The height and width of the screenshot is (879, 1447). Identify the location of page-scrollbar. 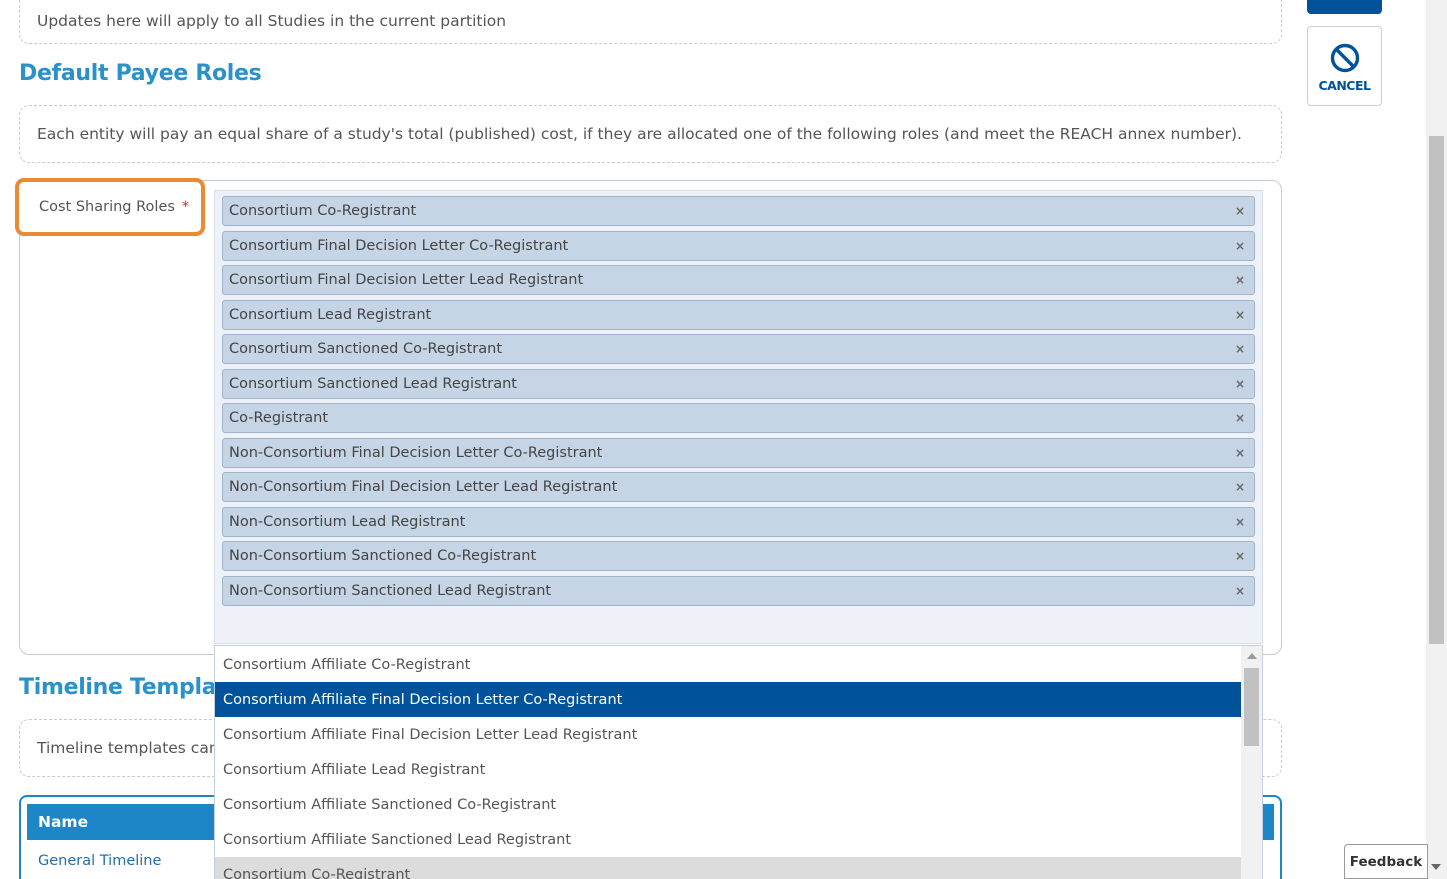
(1436, 439).